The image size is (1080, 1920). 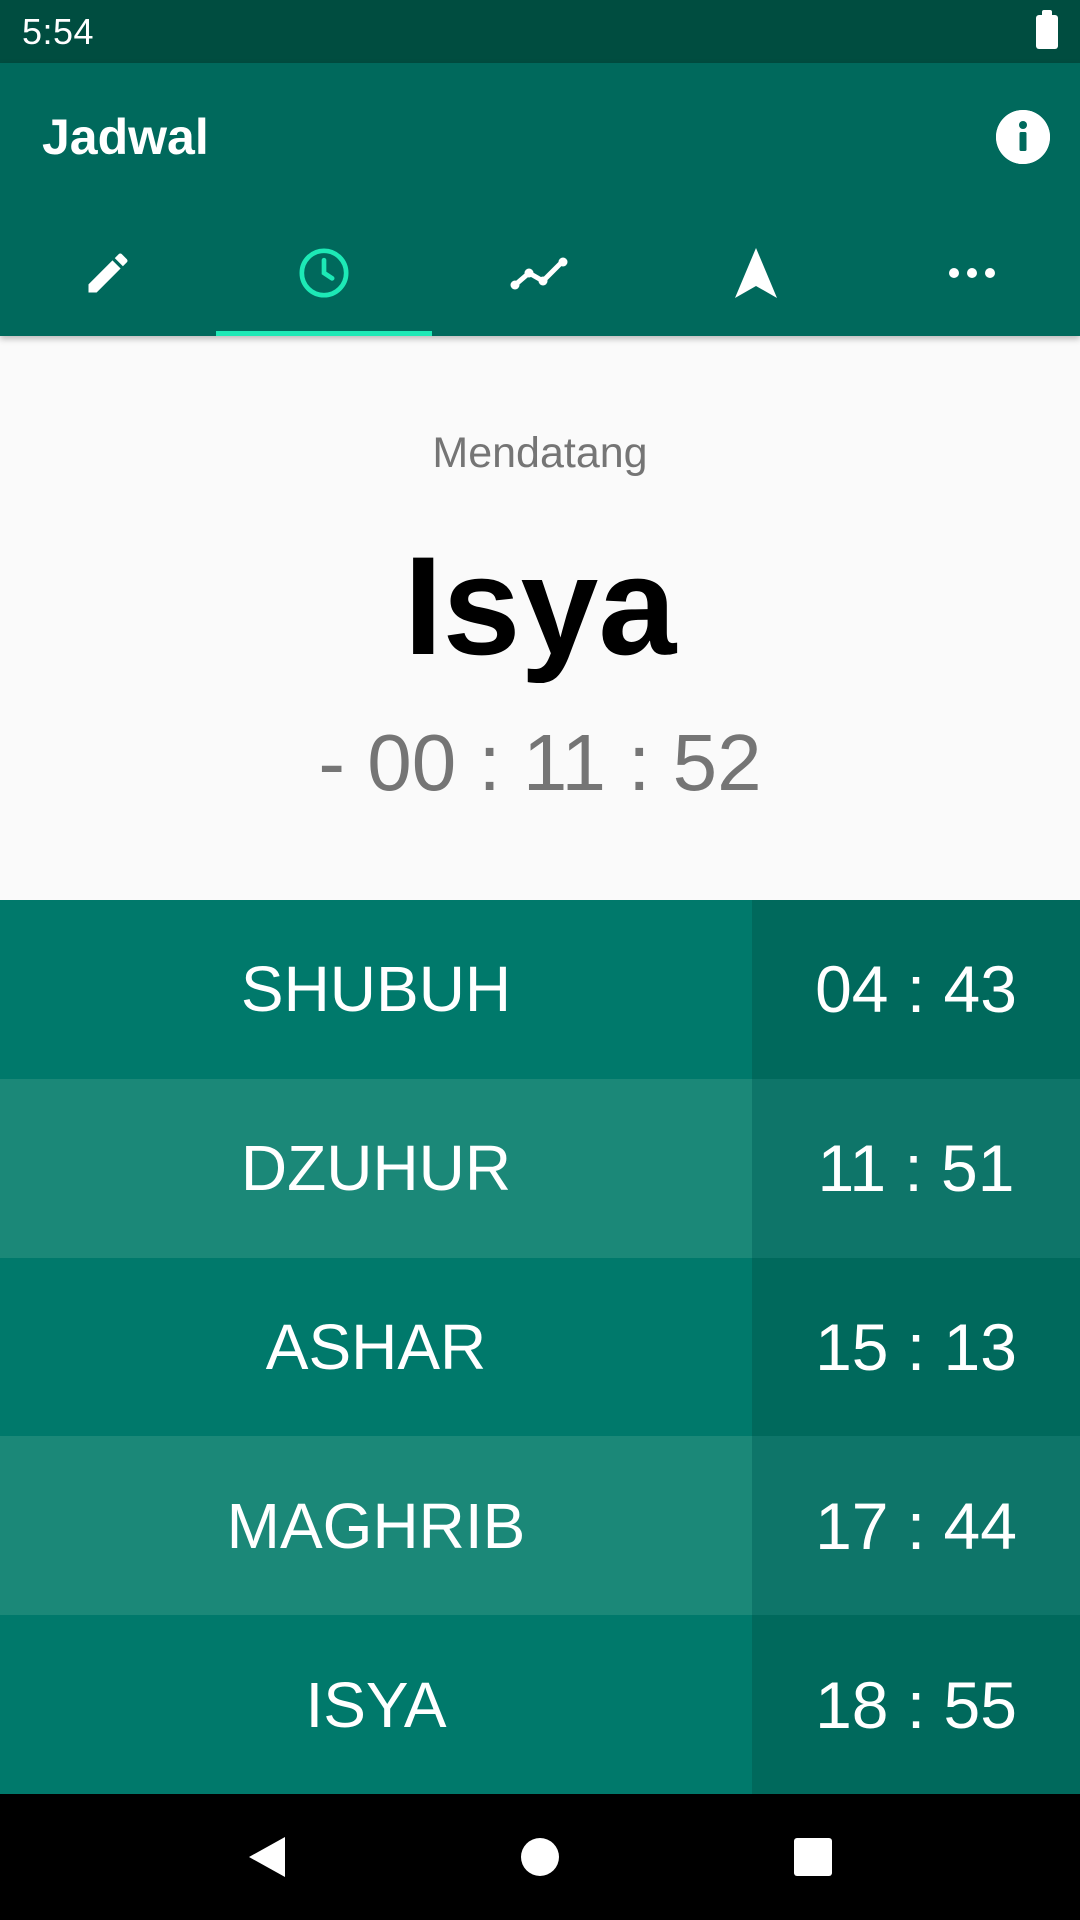 What do you see at coordinates (376, 1168) in the screenshot?
I see `prayer-name: DZUHUR` at bounding box center [376, 1168].